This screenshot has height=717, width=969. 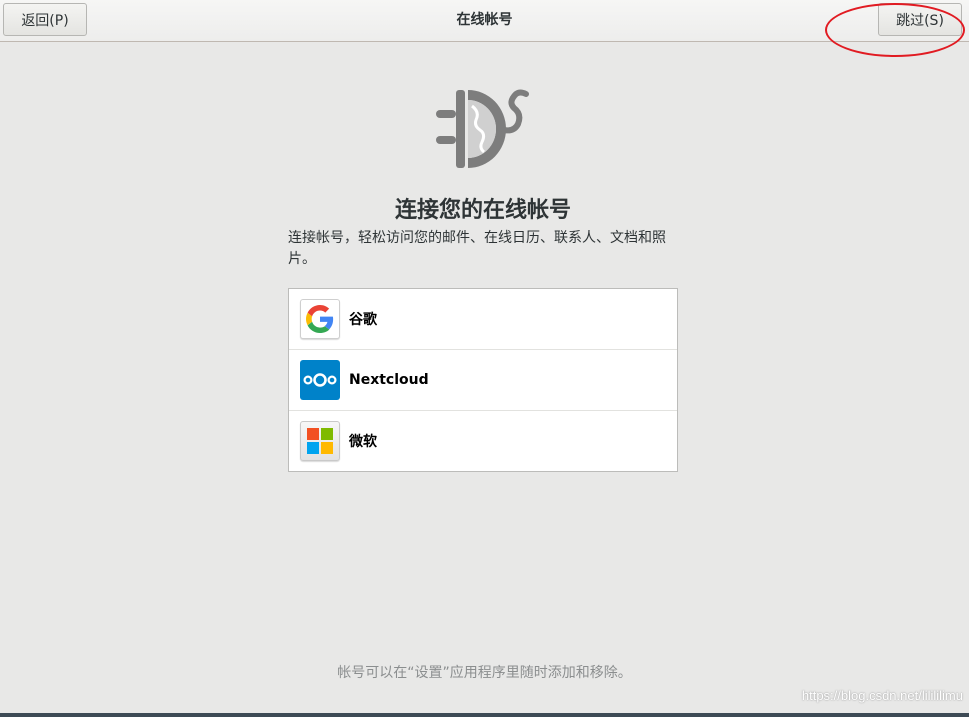 I want to click on microsoft-icon, so click(x=320, y=441).